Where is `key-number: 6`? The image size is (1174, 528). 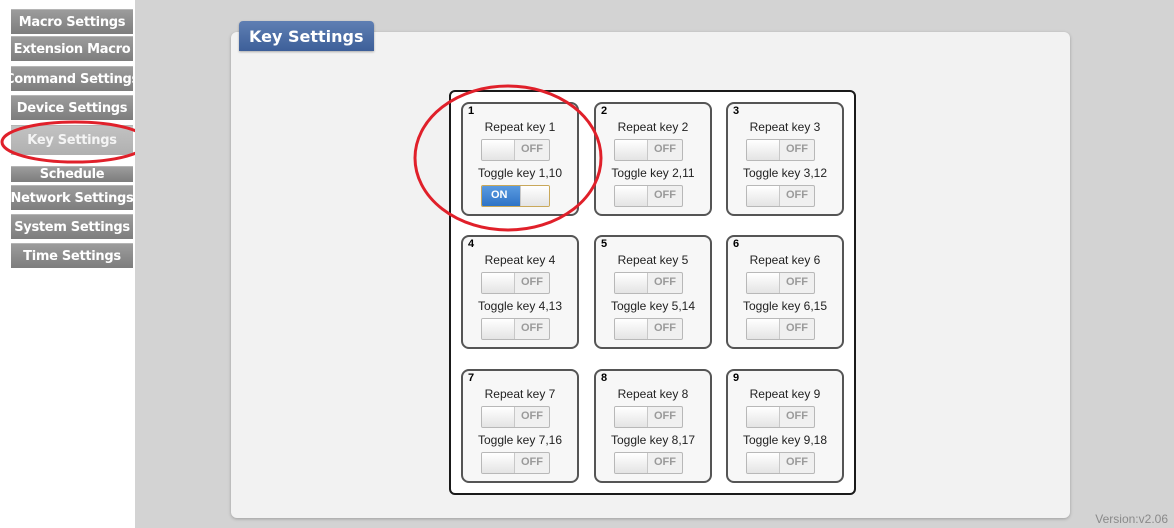
key-number: 6 is located at coordinates (736, 244).